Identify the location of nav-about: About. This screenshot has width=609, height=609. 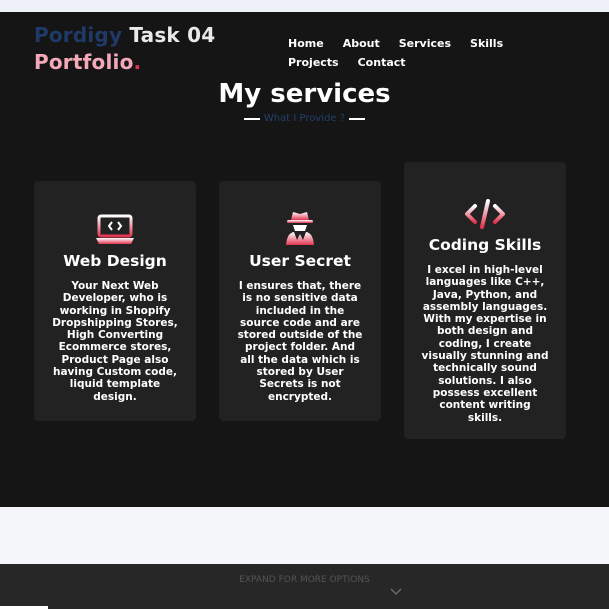
(361, 44).